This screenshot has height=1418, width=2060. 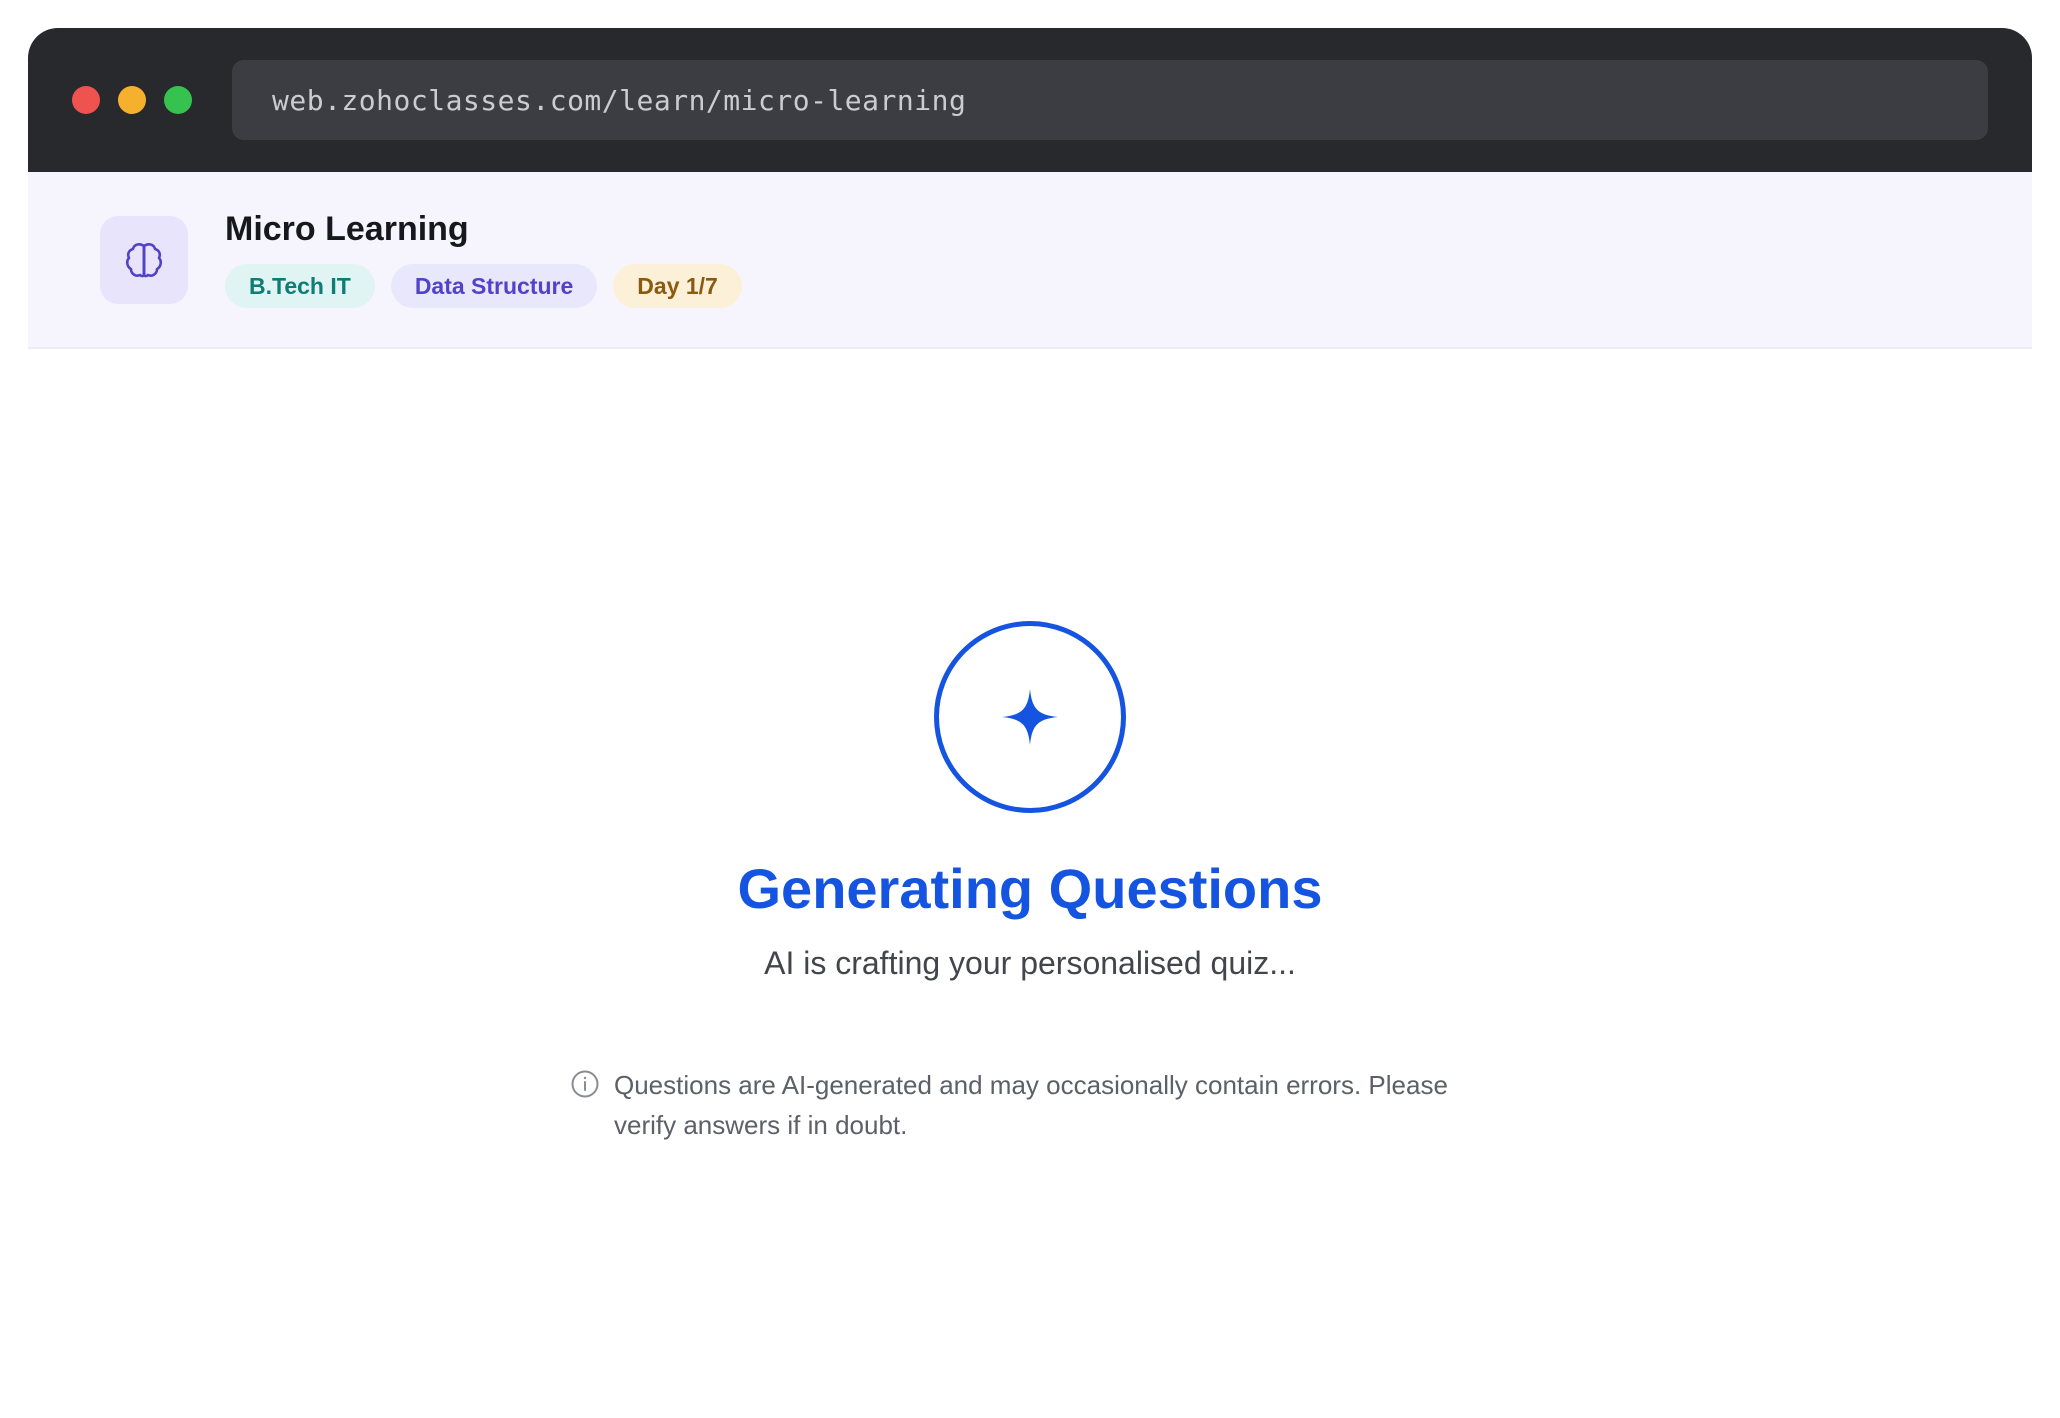 What do you see at coordinates (347, 229) in the screenshot?
I see `page-title: Micro Learning` at bounding box center [347, 229].